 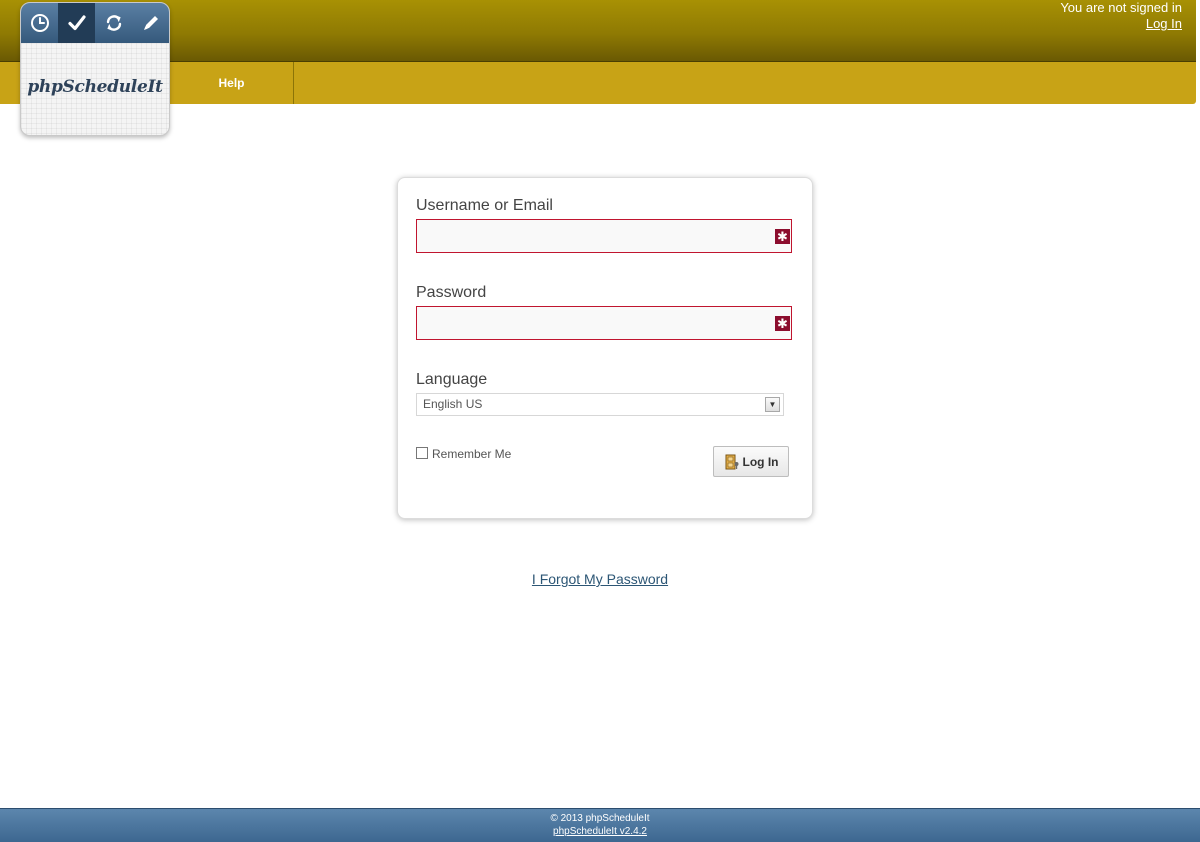 What do you see at coordinates (604, 323) in the screenshot?
I see `password-input` at bounding box center [604, 323].